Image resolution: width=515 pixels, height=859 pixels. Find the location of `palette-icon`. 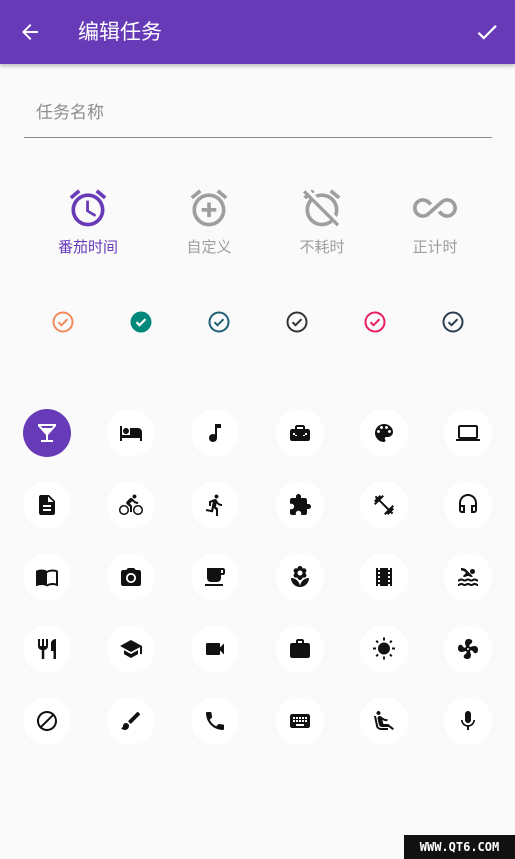

palette-icon is located at coordinates (384, 433).